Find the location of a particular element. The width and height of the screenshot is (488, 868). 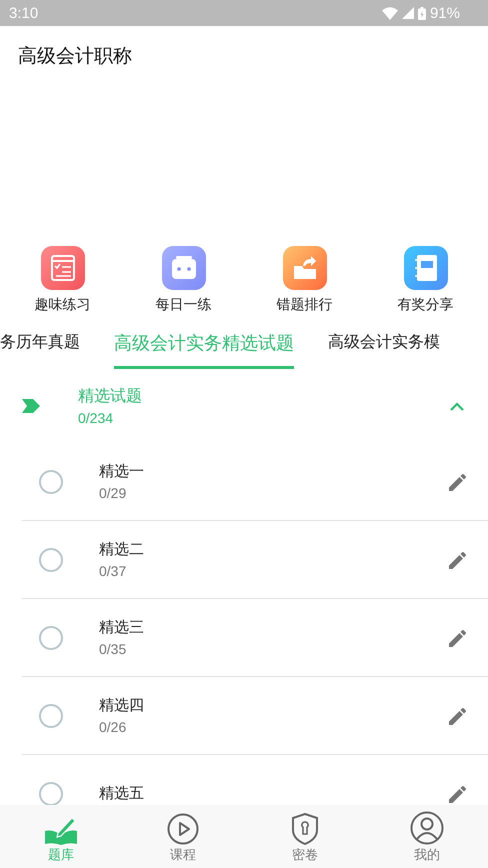

item-count: 0/29 is located at coordinates (113, 493).